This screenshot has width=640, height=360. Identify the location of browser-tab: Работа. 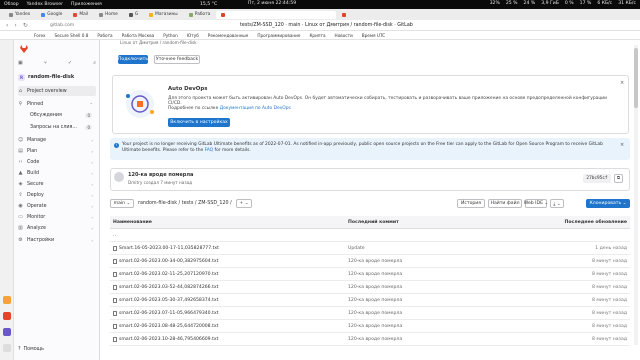
(200, 15).